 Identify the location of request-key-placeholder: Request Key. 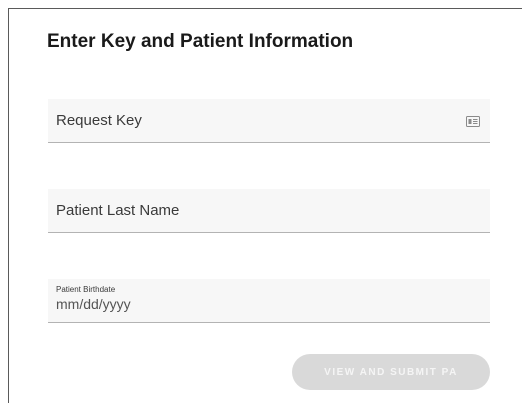
(99, 120).